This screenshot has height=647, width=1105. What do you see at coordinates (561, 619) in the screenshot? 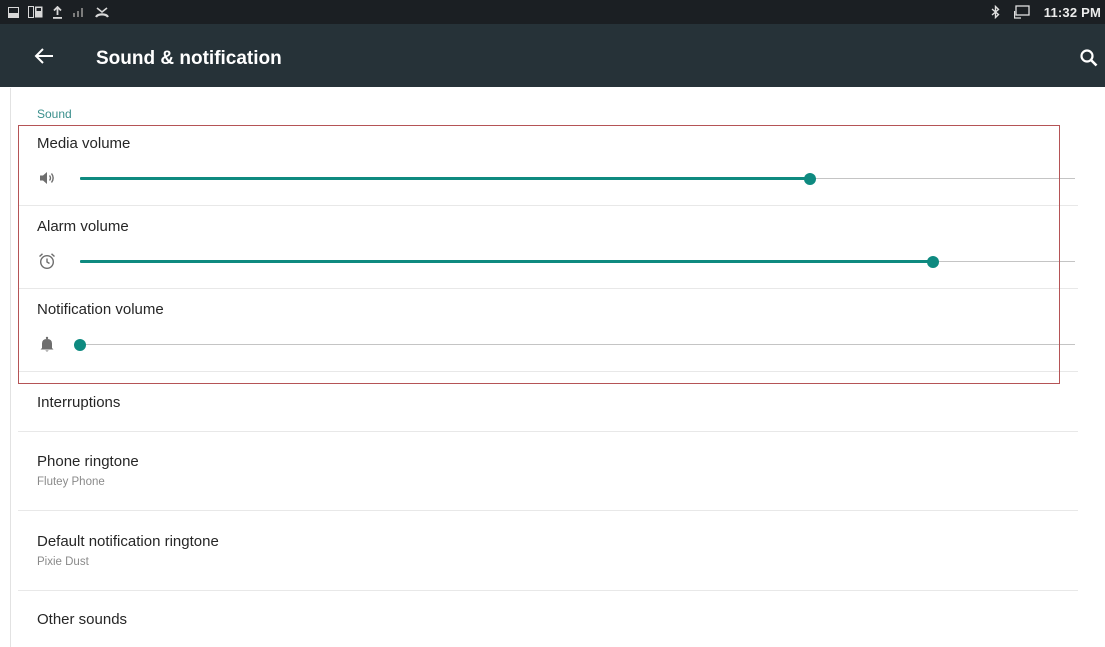
I see `pref-other-sounds: Other sounds` at bounding box center [561, 619].